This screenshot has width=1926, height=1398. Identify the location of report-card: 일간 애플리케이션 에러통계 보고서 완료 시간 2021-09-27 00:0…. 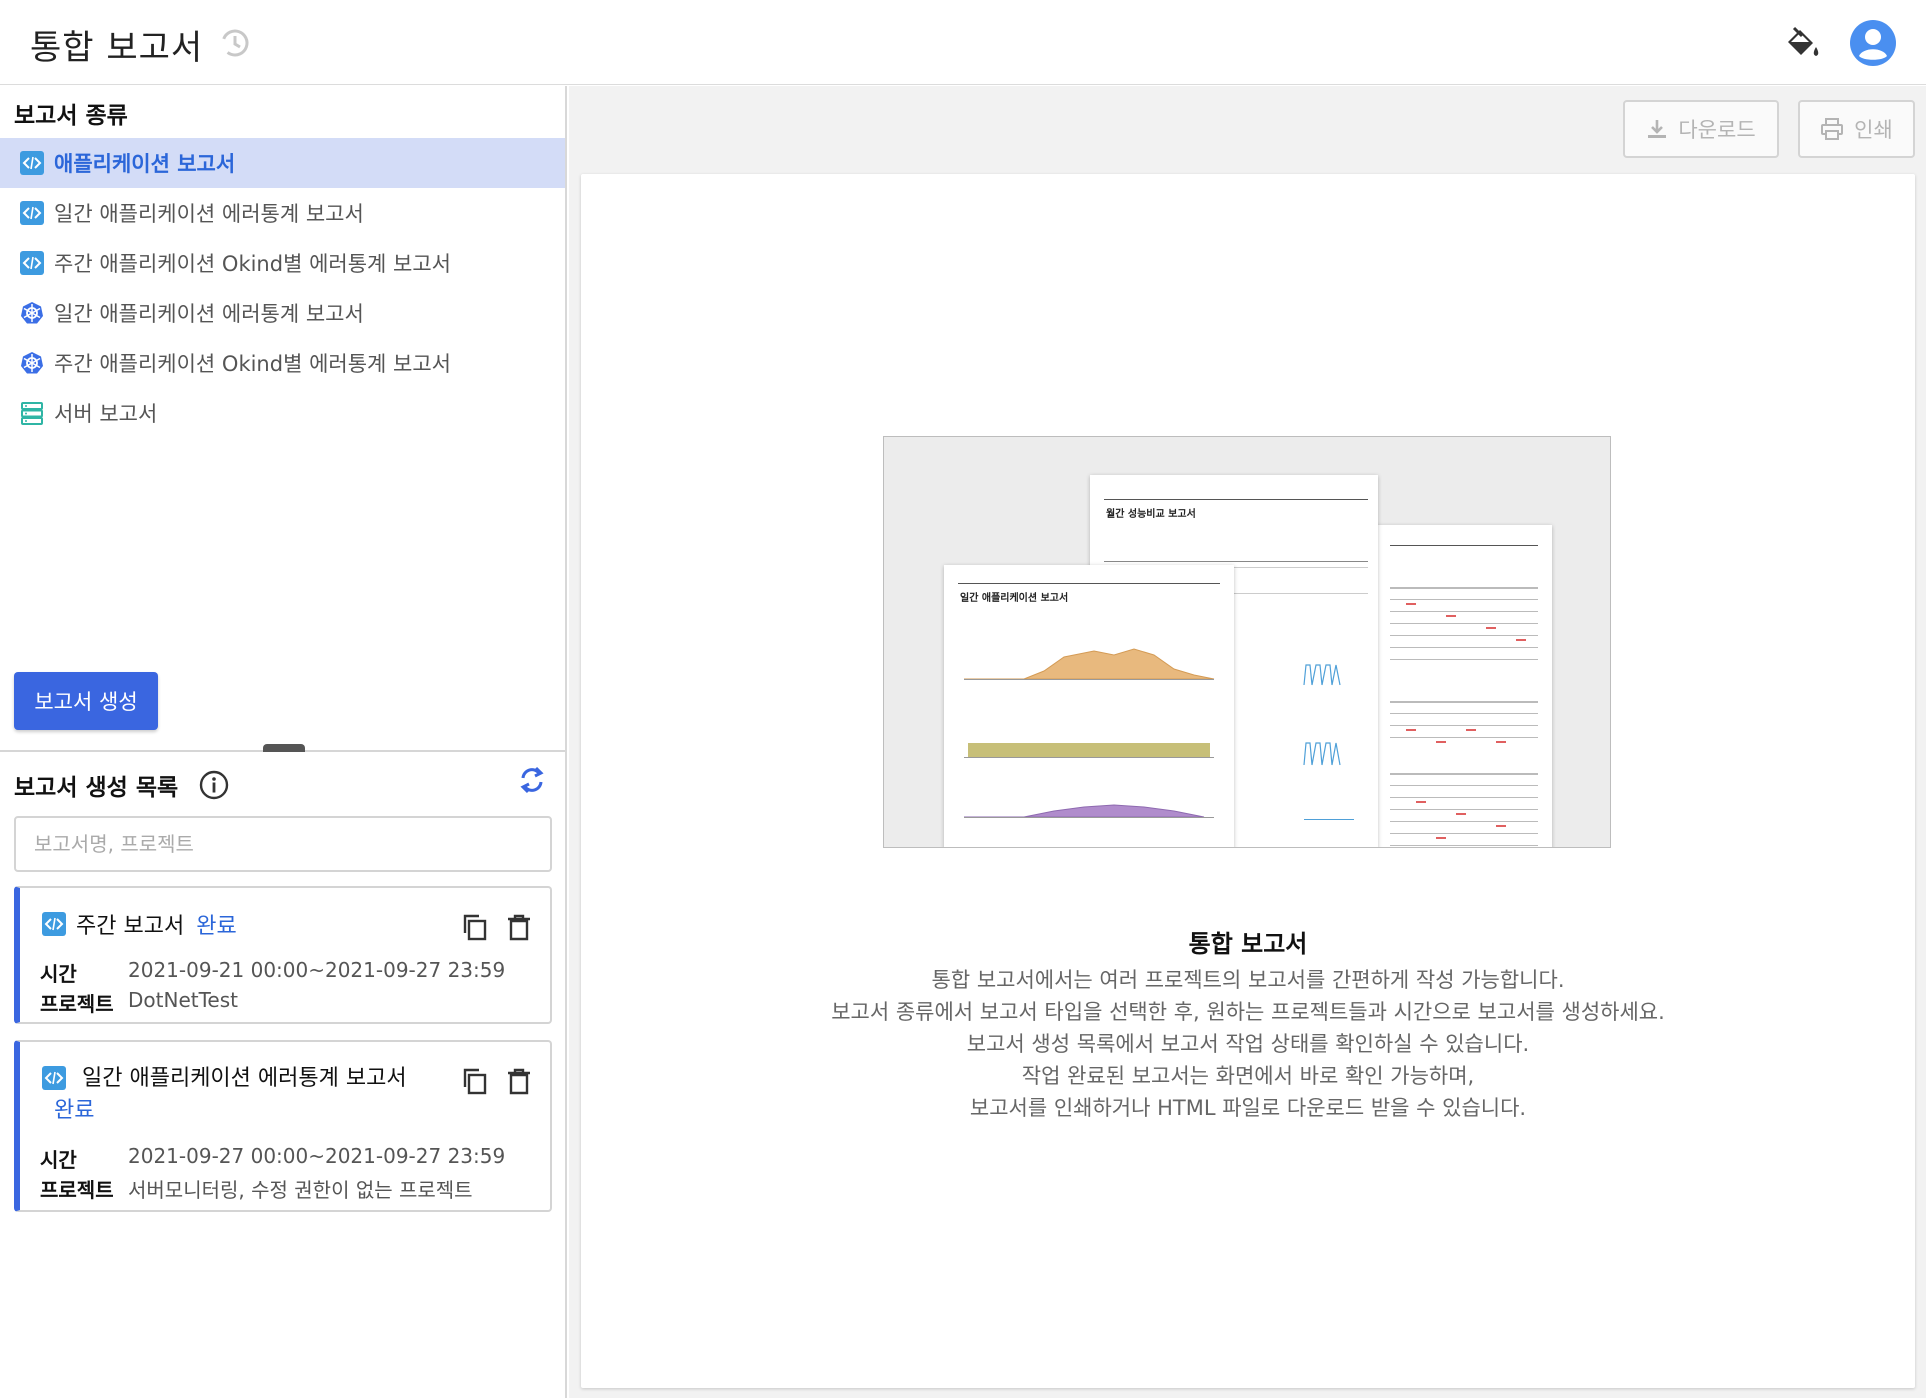
(283, 1126).